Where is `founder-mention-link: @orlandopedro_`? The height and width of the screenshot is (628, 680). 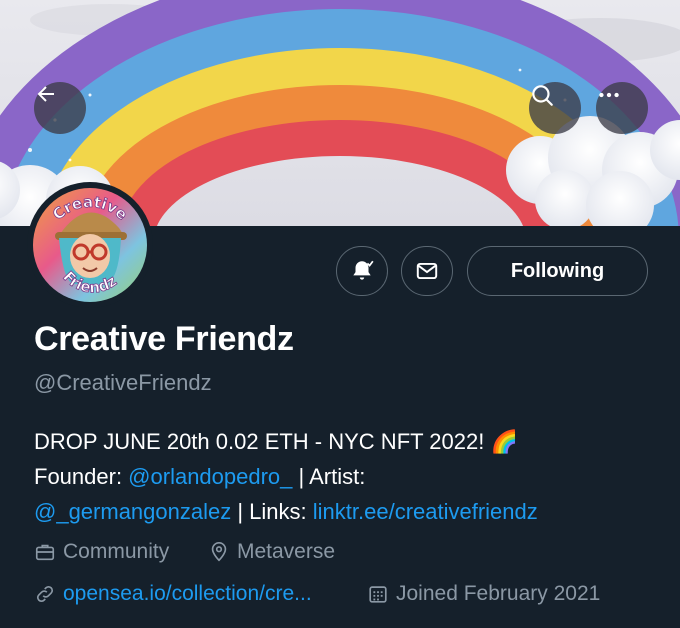 founder-mention-link: @orlandopedro_ is located at coordinates (210, 476).